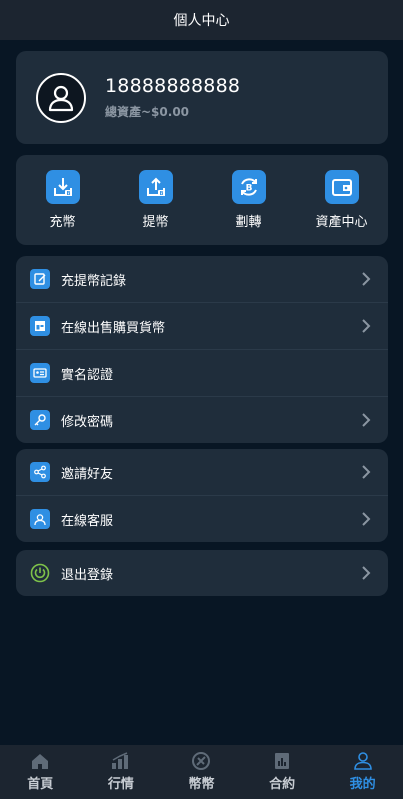 Image resolution: width=403 pixels, height=799 pixels. Describe the element at coordinates (202, 472) in the screenshot. I see `menu-item-invite-friends: 邀請好友` at that location.